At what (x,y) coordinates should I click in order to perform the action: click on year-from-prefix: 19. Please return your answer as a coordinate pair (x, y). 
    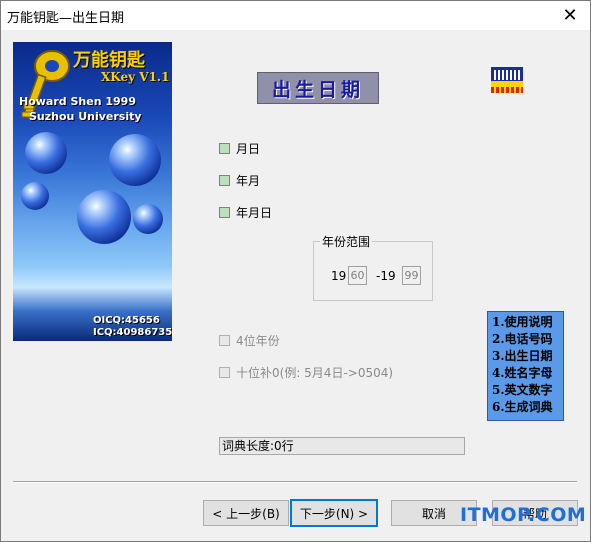
    Looking at the image, I should click on (339, 276).